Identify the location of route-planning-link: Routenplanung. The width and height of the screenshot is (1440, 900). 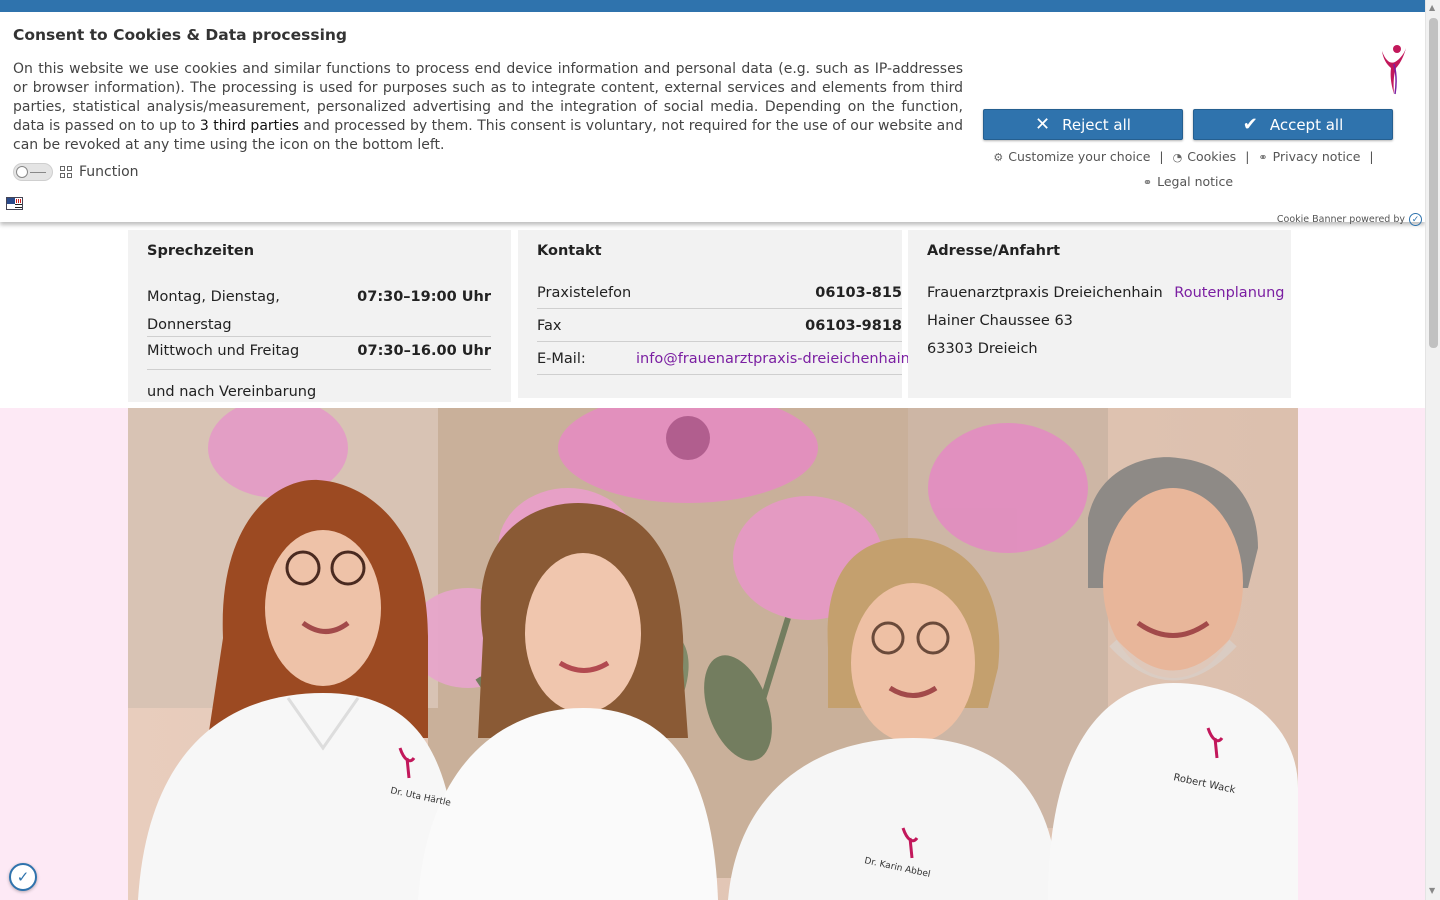
(1229, 293).